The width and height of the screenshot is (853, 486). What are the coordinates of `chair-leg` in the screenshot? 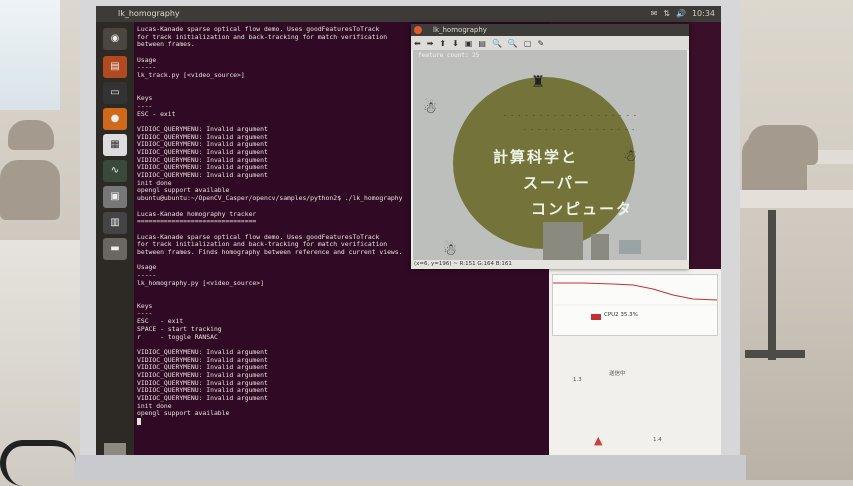 It's located at (772, 285).